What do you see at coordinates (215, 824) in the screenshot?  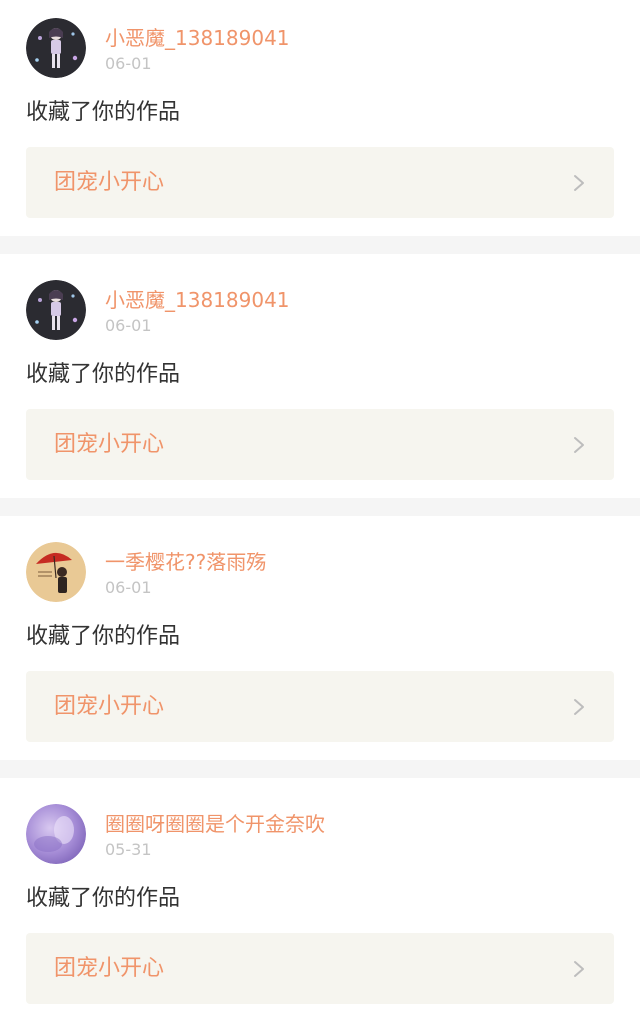 I see `username: 圈圈呀圈圈是个开金奈吹` at bounding box center [215, 824].